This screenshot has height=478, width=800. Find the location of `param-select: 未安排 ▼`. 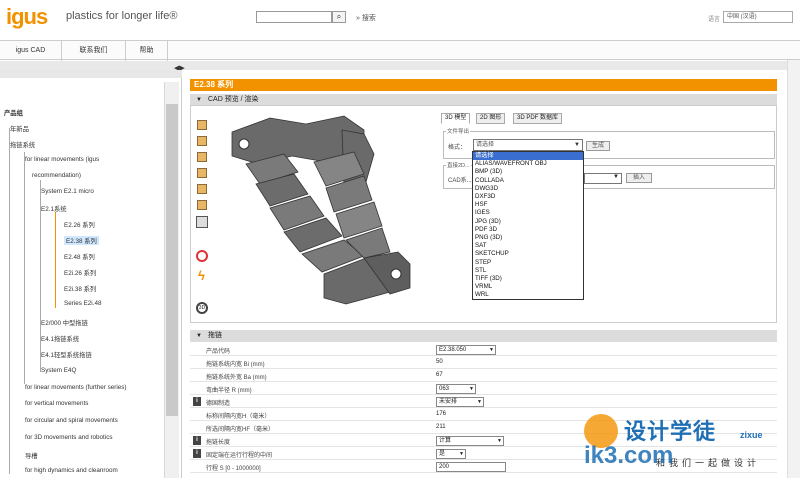

param-select: 未安排 ▼ is located at coordinates (460, 402).